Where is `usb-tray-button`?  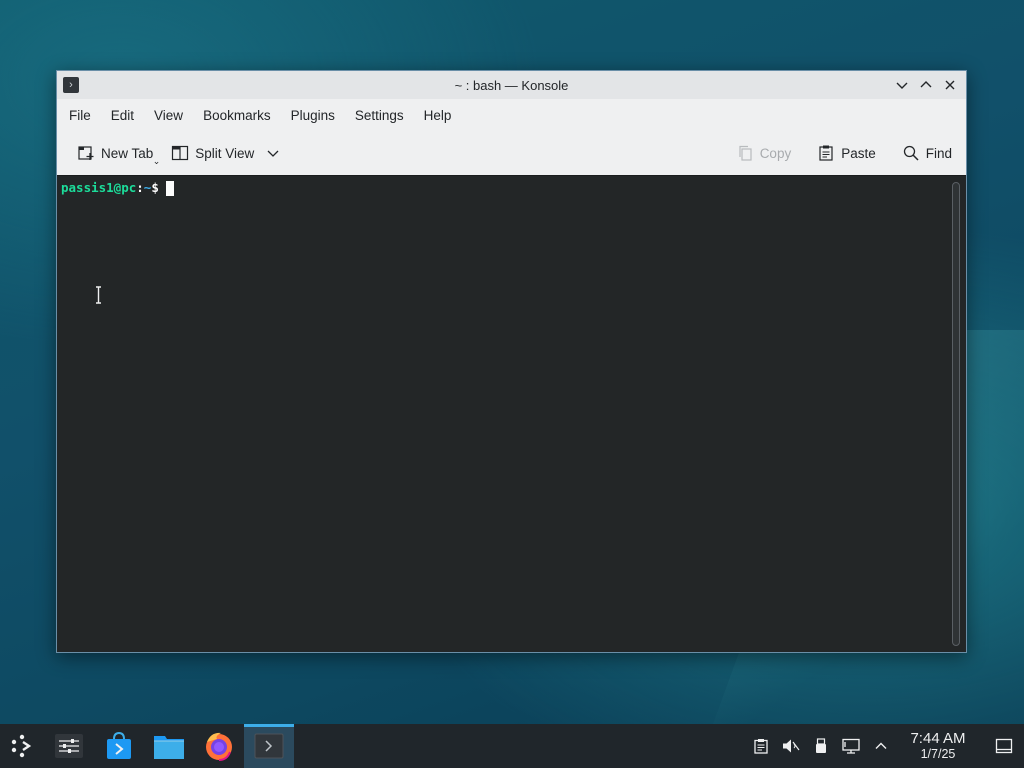
usb-tray-button is located at coordinates (821, 746).